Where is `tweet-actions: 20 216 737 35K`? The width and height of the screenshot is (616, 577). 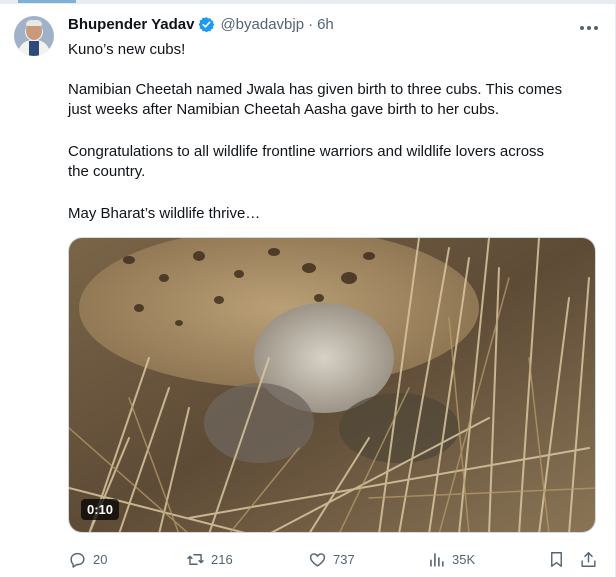 tweet-actions: 20 216 737 35K is located at coordinates (334, 559).